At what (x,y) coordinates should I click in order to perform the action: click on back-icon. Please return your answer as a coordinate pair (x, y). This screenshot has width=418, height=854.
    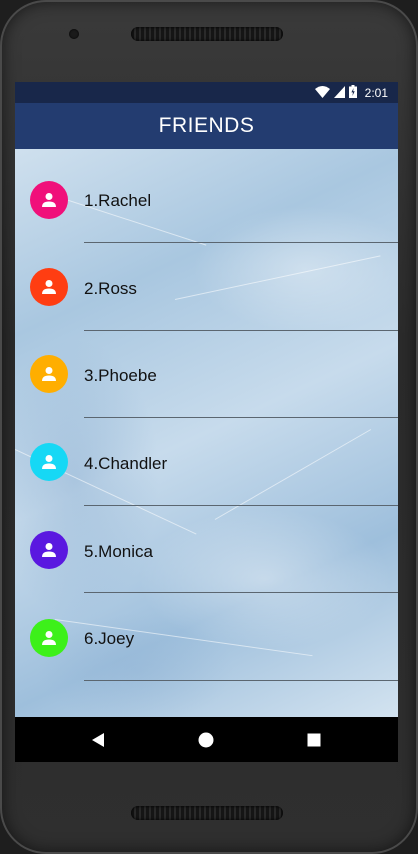
    Looking at the image, I should click on (98, 740).